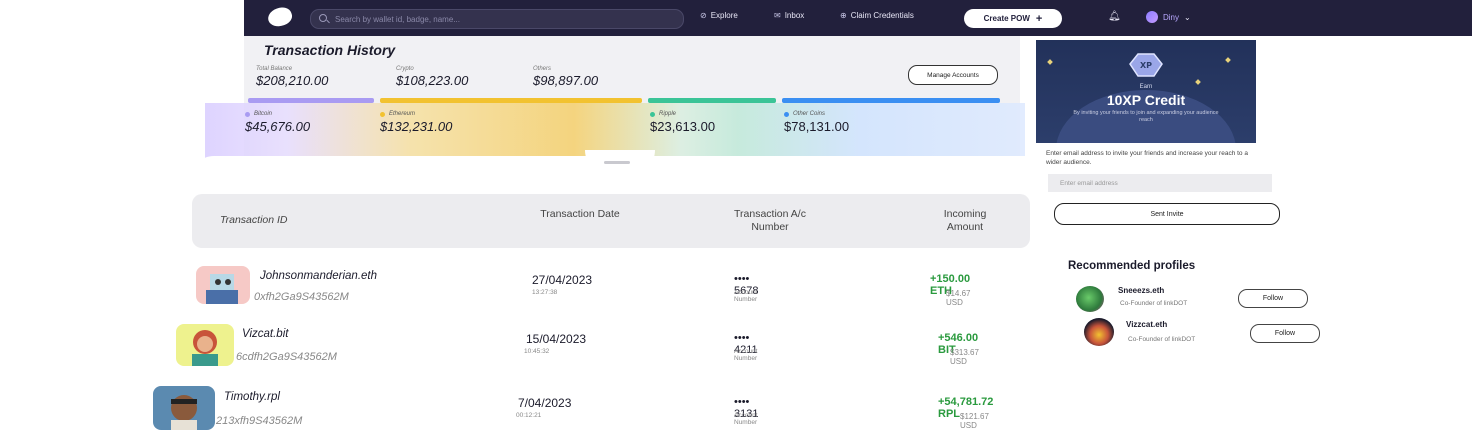 This screenshot has width=1472, height=444. What do you see at coordinates (1187, 17) in the screenshot?
I see `chevron-down-icon: ⌄` at bounding box center [1187, 17].